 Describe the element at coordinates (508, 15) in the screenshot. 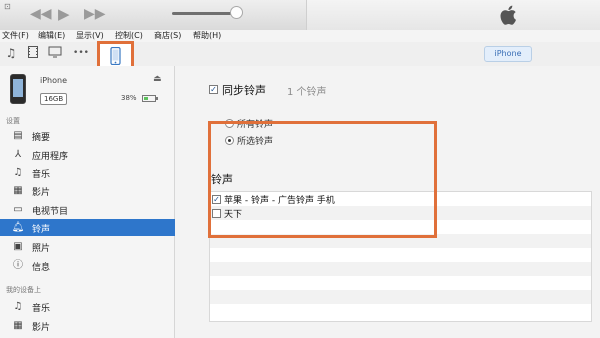

I see `apple-logo-icon` at that location.